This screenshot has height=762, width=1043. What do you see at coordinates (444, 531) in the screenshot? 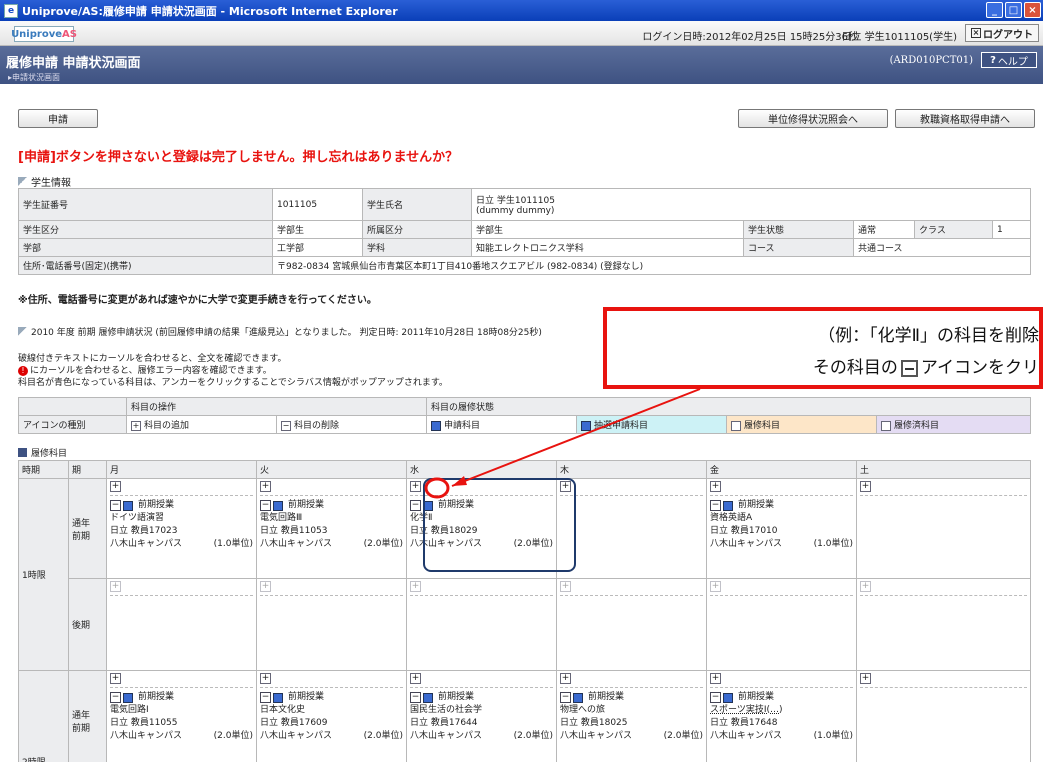
I see `course-teacher: 日立 教員18029` at bounding box center [444, 531].